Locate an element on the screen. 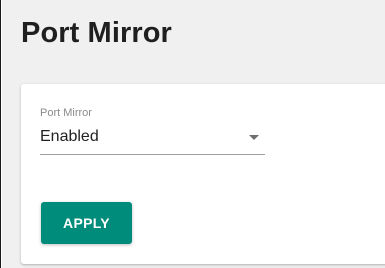 The height and width of the screenshot is (268, 385). apply-button: APPLY is located at coordinates (86, 223).